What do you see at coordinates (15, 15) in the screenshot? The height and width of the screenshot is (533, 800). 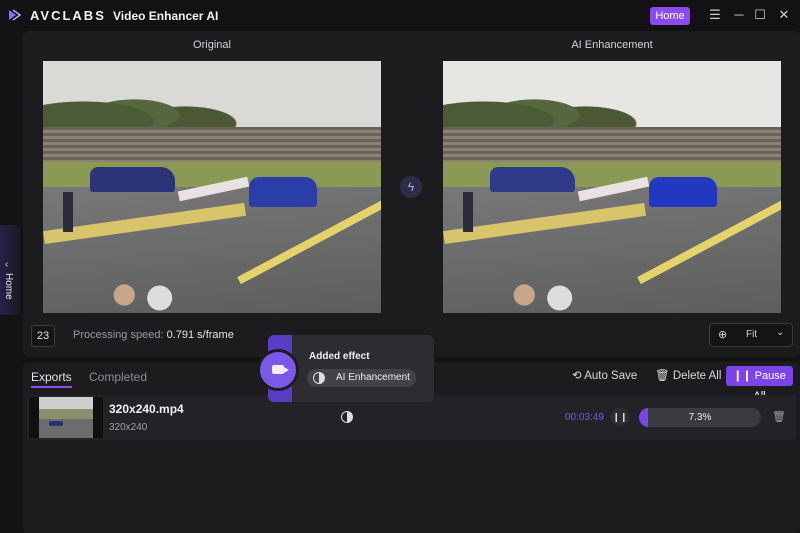 I see `avclabs-logo-icon` at bounding box center [15, 15].